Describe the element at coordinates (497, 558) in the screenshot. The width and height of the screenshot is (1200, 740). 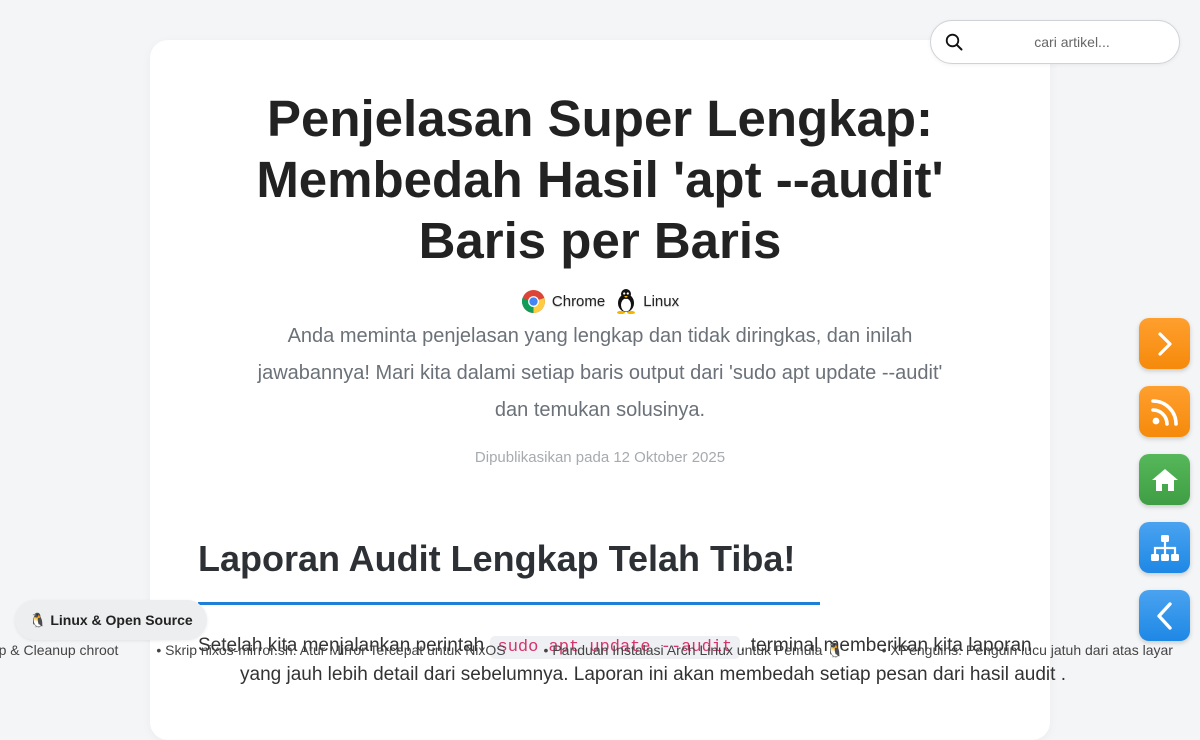
I see `section-heading: Laporan Audit Lengkap Telah Tiba!` at that location.